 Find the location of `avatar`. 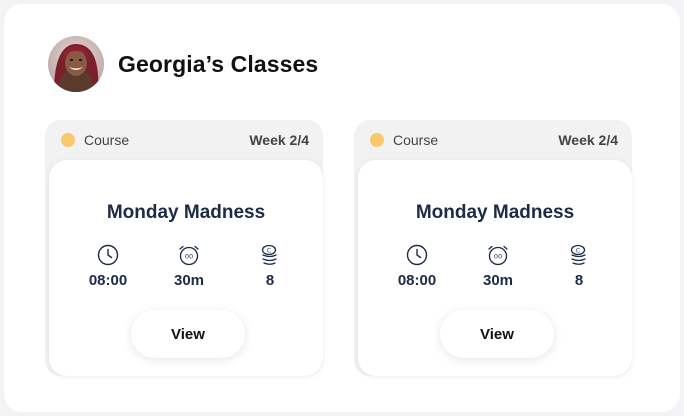

avatar is located at coordinates (76, 64).